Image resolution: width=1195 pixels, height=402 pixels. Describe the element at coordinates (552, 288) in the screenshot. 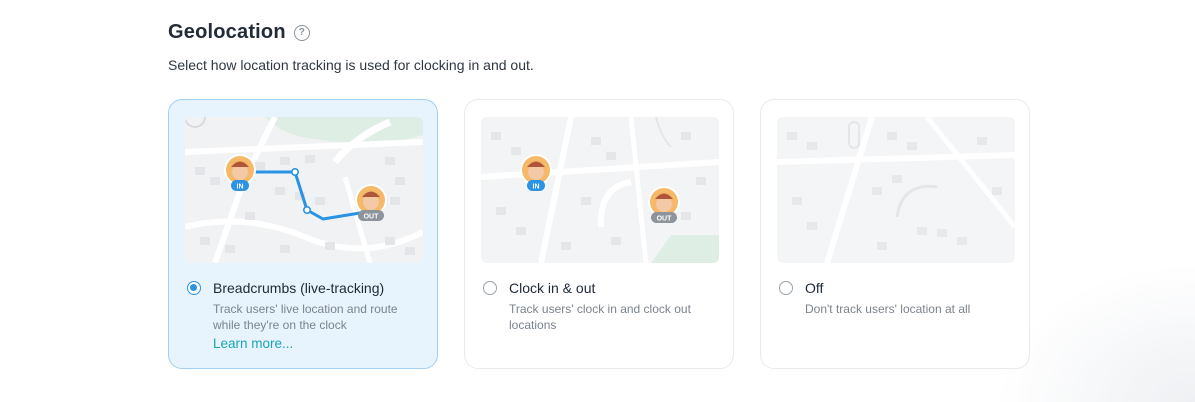

I see `option-label: Clock in & out` at that location.